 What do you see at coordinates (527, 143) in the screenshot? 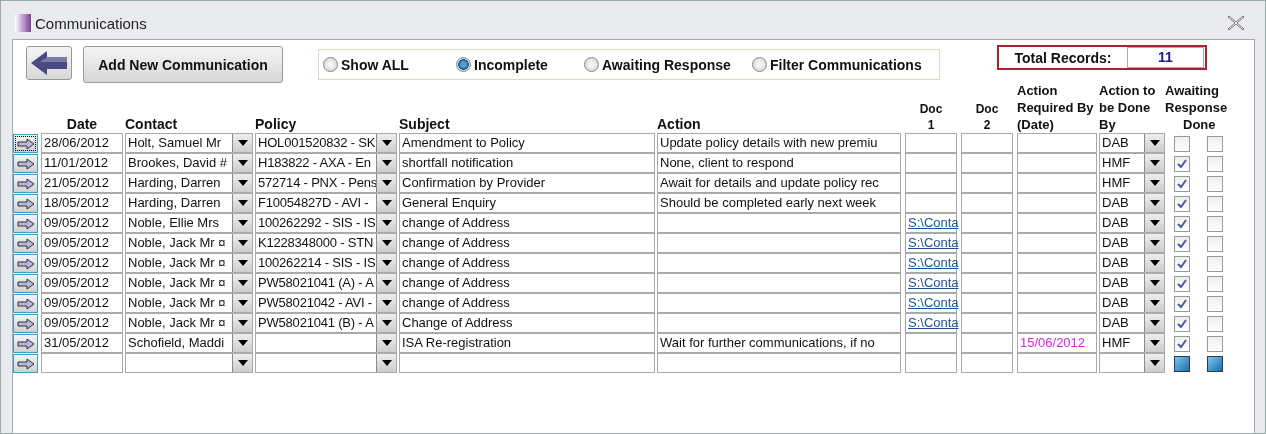
I see `subject-field: Amendment to Policy` at bounding box center [527, 143].